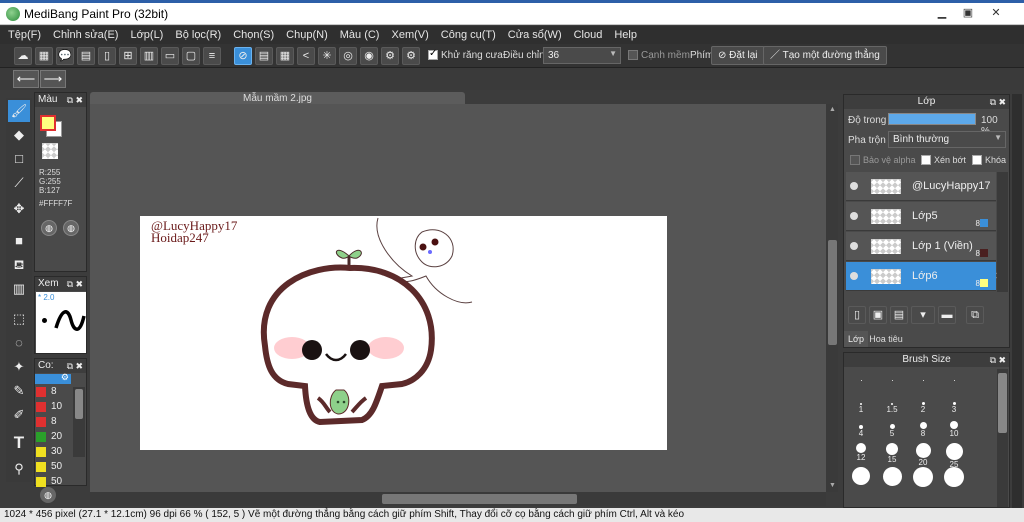 Image resolution: width=1024 pixels, height=522 pixels. What do you see at coordinates (832, 292) in the screenshot?
I see `vertical-scroll-thumb` at bounding box center [832, 292].